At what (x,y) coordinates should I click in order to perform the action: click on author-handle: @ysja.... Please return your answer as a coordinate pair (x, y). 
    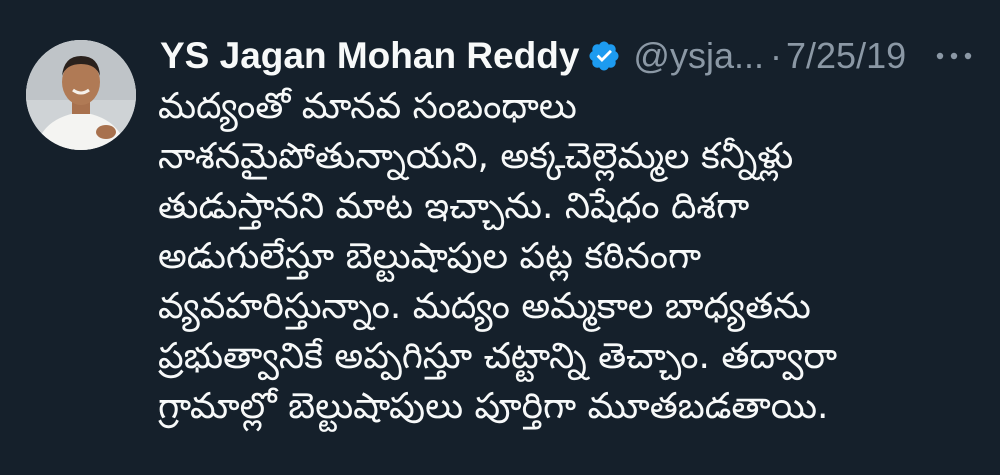
    Looking at the image, I should click on (698, 56).